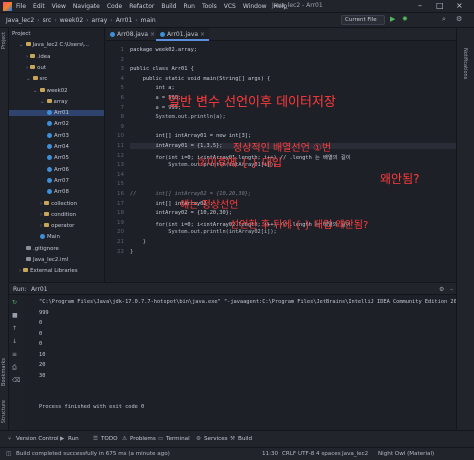  What do you see at coordinates (14, 354) in the screenshot?
I see `soft-wrap-icon: ≡` at bounding box center [14, 354].